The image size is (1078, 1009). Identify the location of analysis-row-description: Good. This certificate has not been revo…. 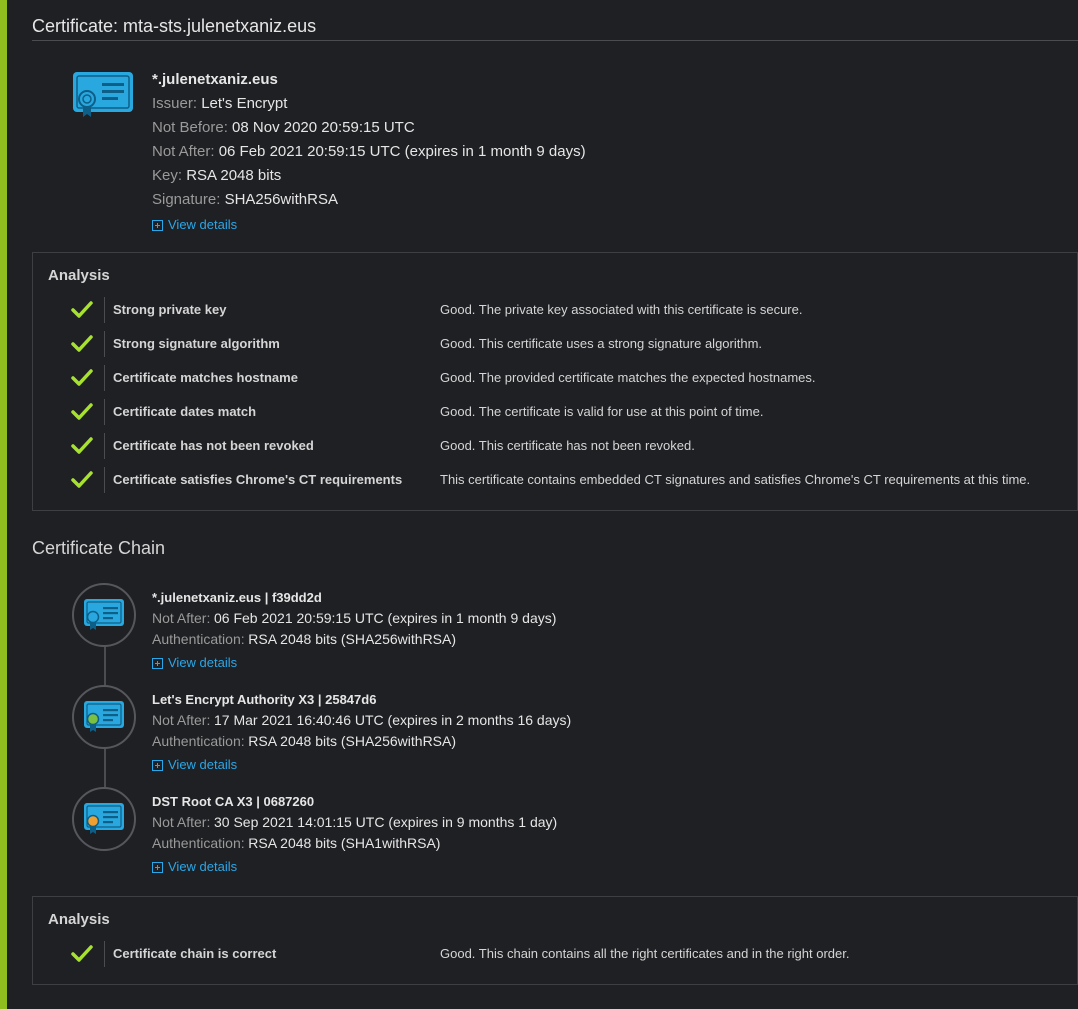
(567, 445).